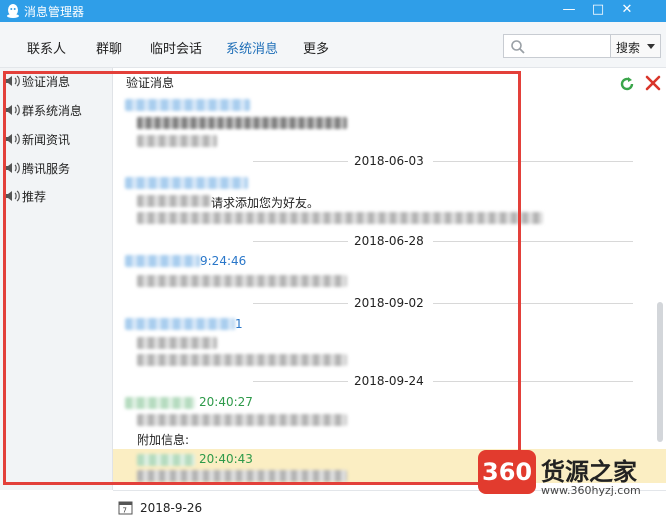  I want to click on search-icon, so click(518, 47).